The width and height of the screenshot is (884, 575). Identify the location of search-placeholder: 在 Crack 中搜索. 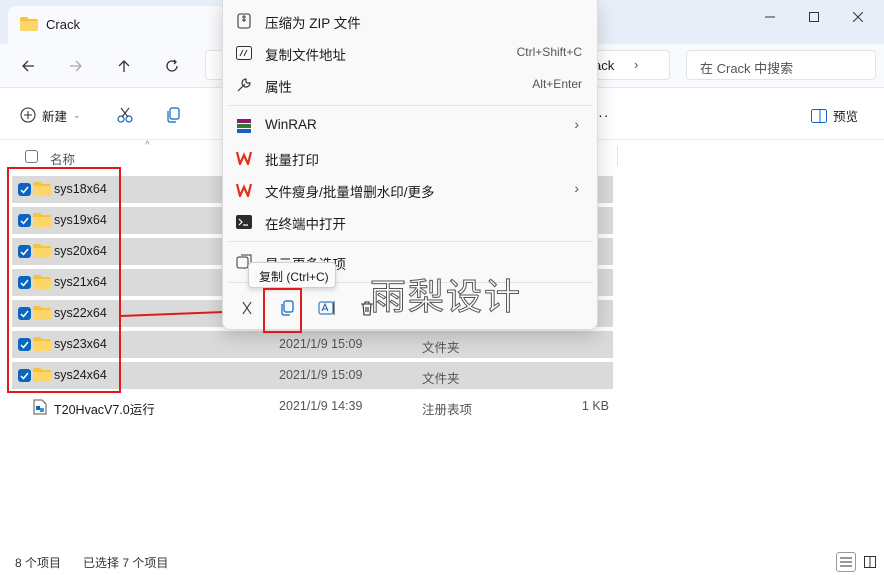
(747, 68).